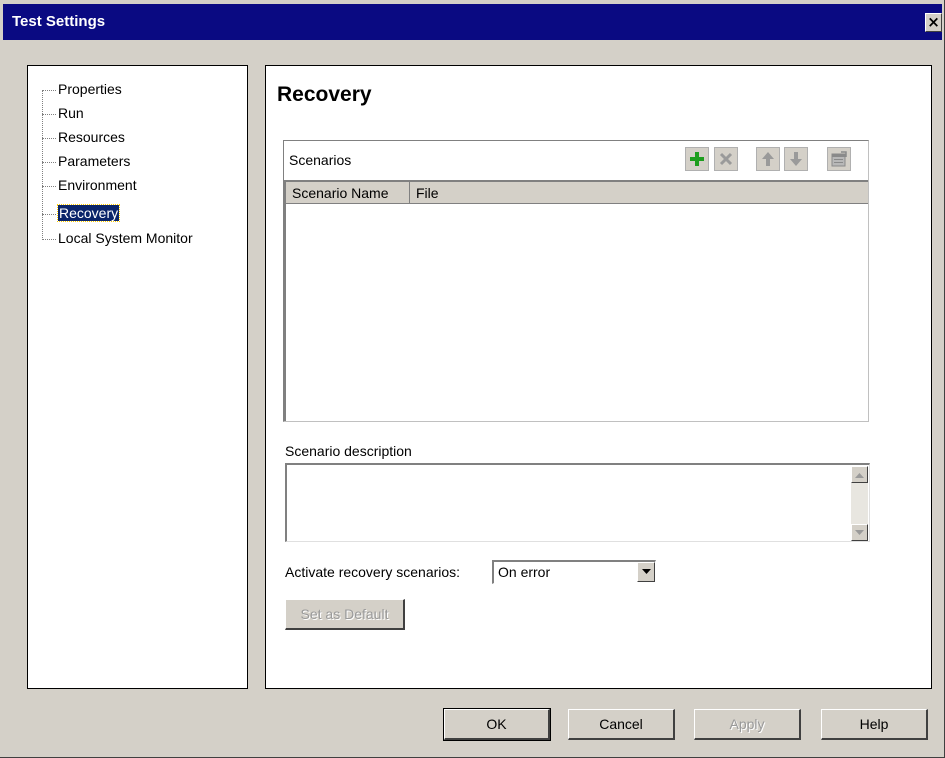 The height and width of the screenshot is (758, 945). Describe the element at coordinates (88, 213) in the screenshot. I see `tree-item-label: Recovery` at that location.